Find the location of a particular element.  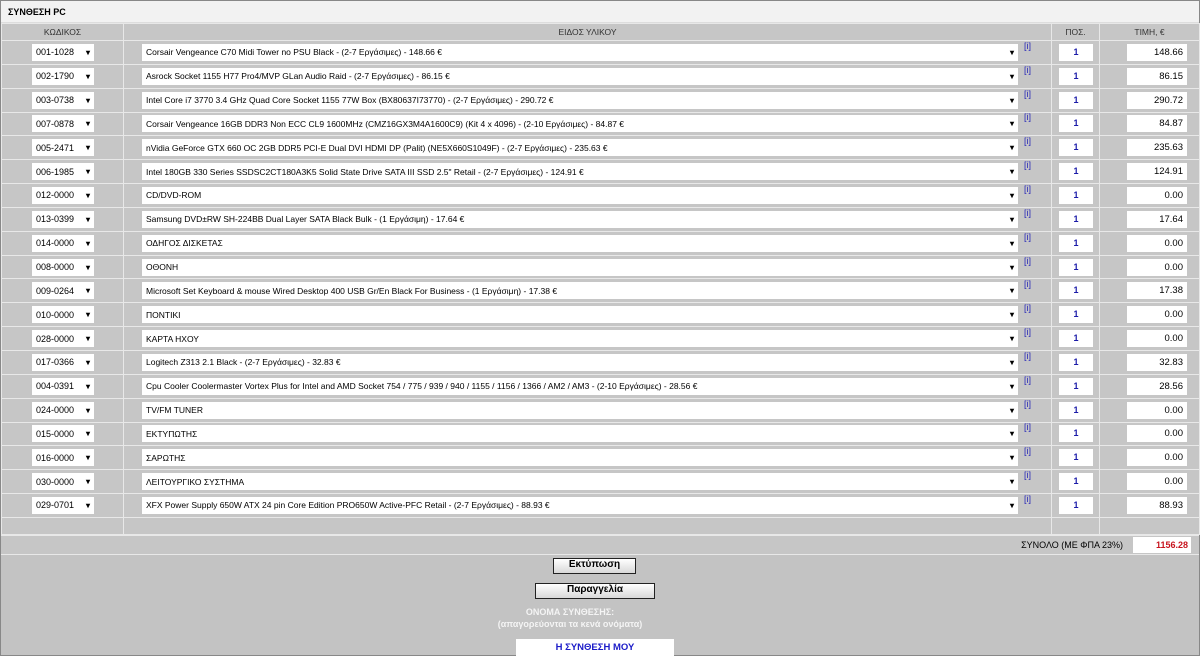

code-select: 012-0000 ▾ is located at coordinates (63, 195).